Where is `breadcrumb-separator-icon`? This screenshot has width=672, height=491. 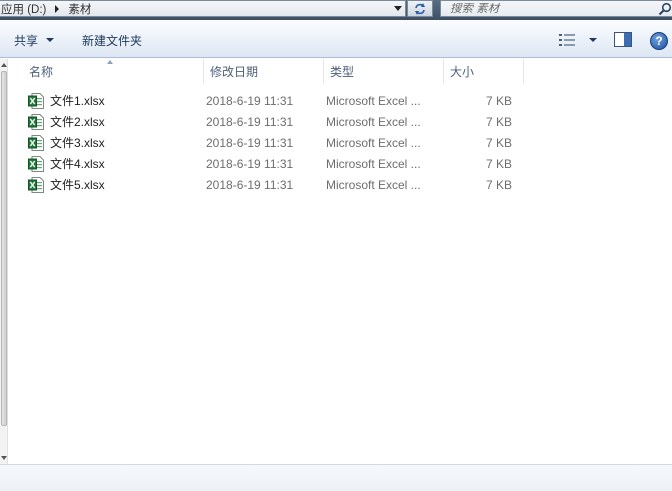 breadcrumb-separator-icon is located at coordinates (57, 8).